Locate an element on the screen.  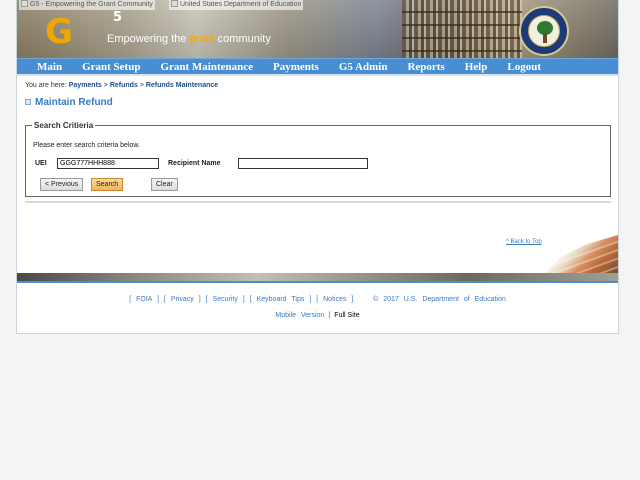
corner-stripes is located at coordinates (581, 254).